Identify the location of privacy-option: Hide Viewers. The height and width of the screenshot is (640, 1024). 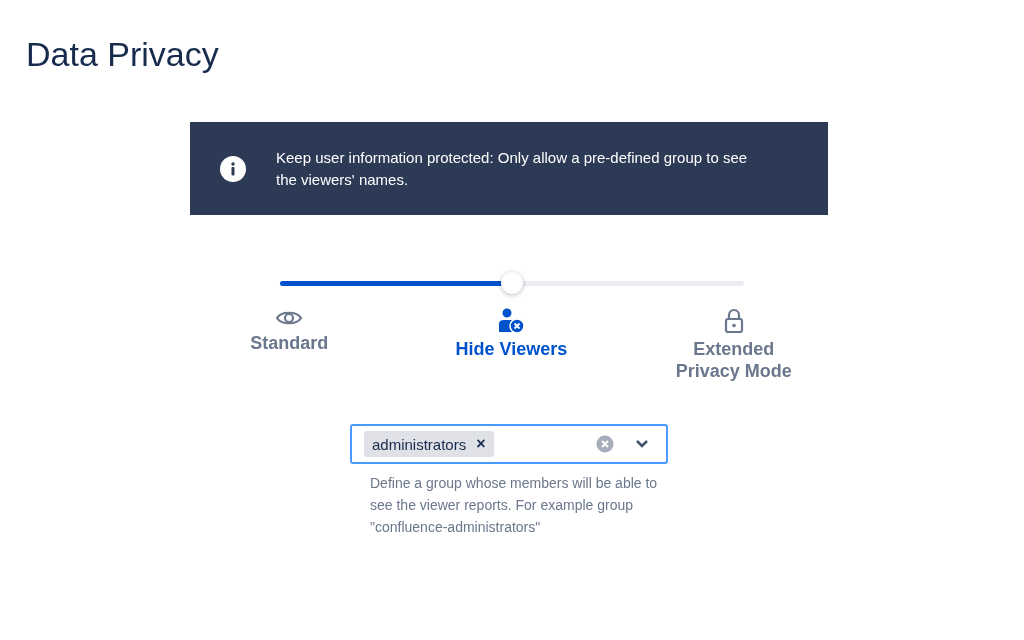
(511, 349).